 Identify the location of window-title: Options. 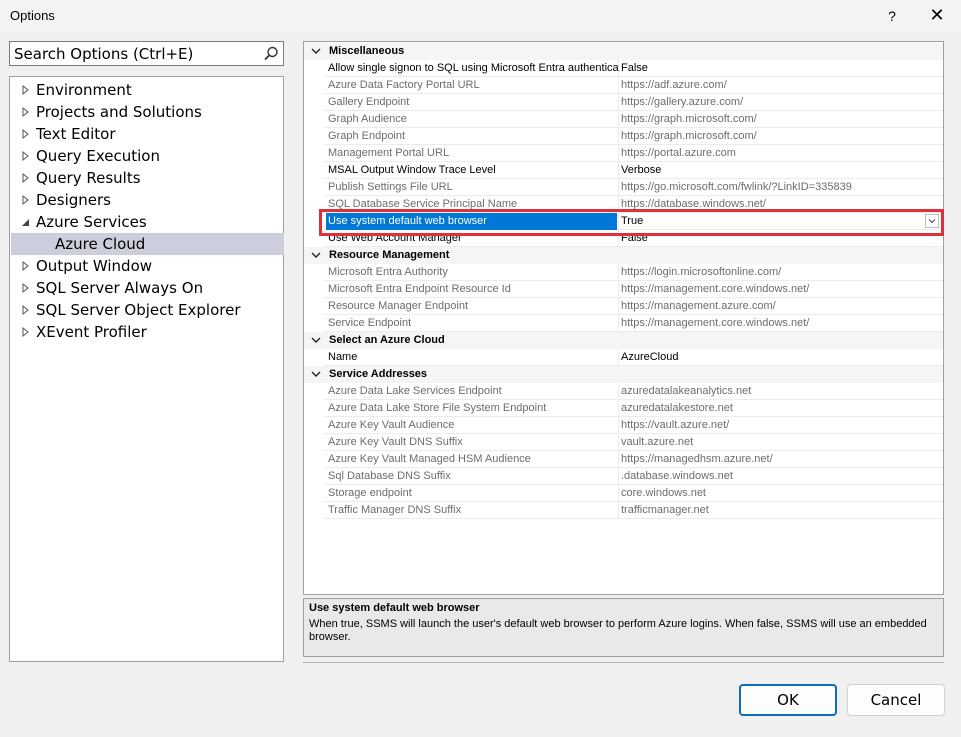
(32, 15).